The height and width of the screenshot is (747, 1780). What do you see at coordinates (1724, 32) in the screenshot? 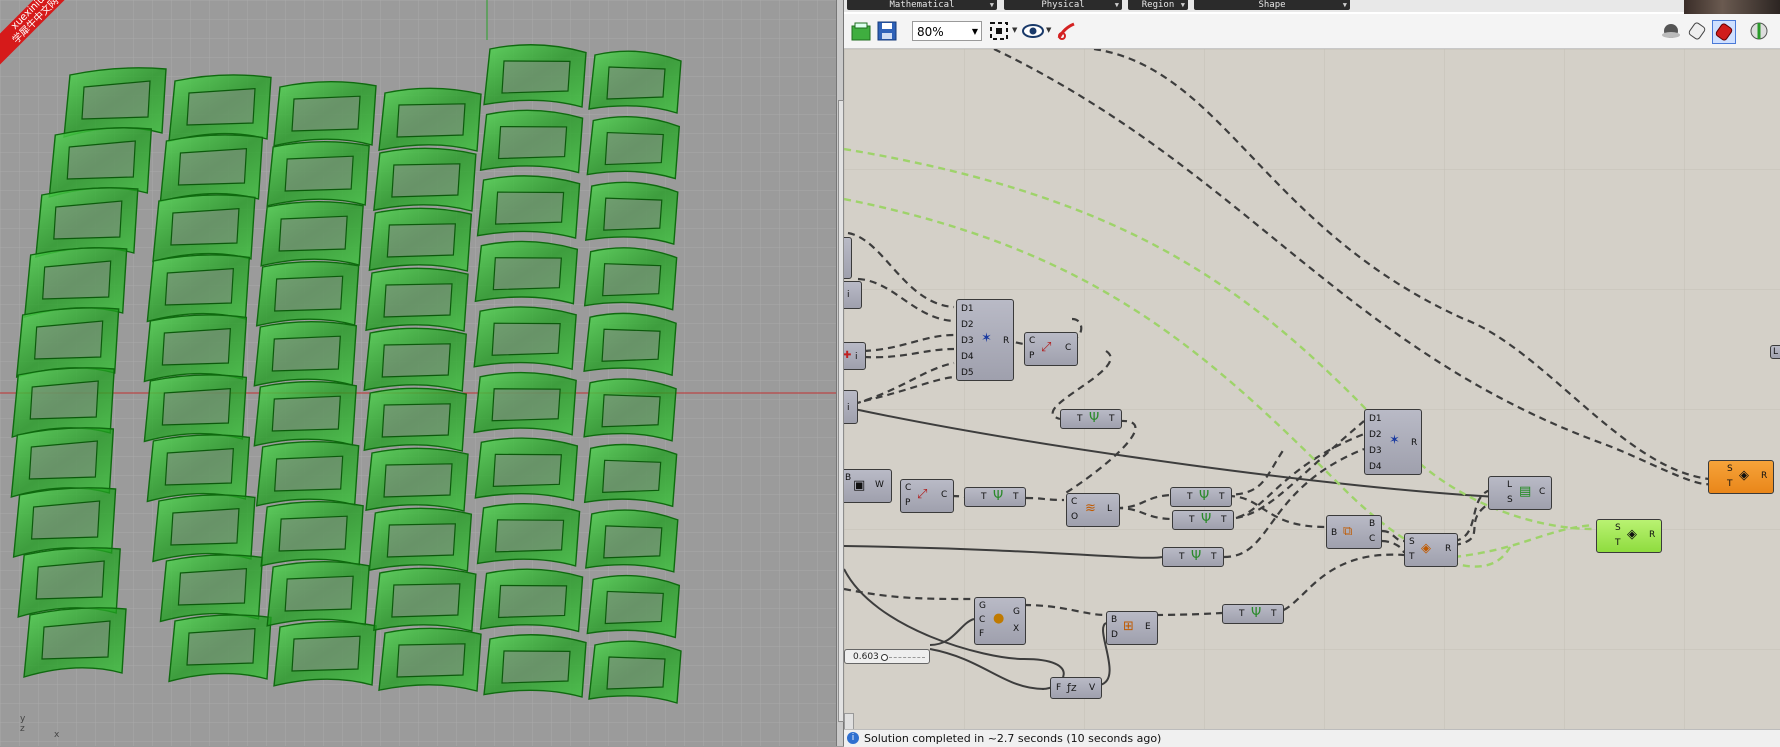
I see `preview-selected-icon` at bounding box center [1724, 32].